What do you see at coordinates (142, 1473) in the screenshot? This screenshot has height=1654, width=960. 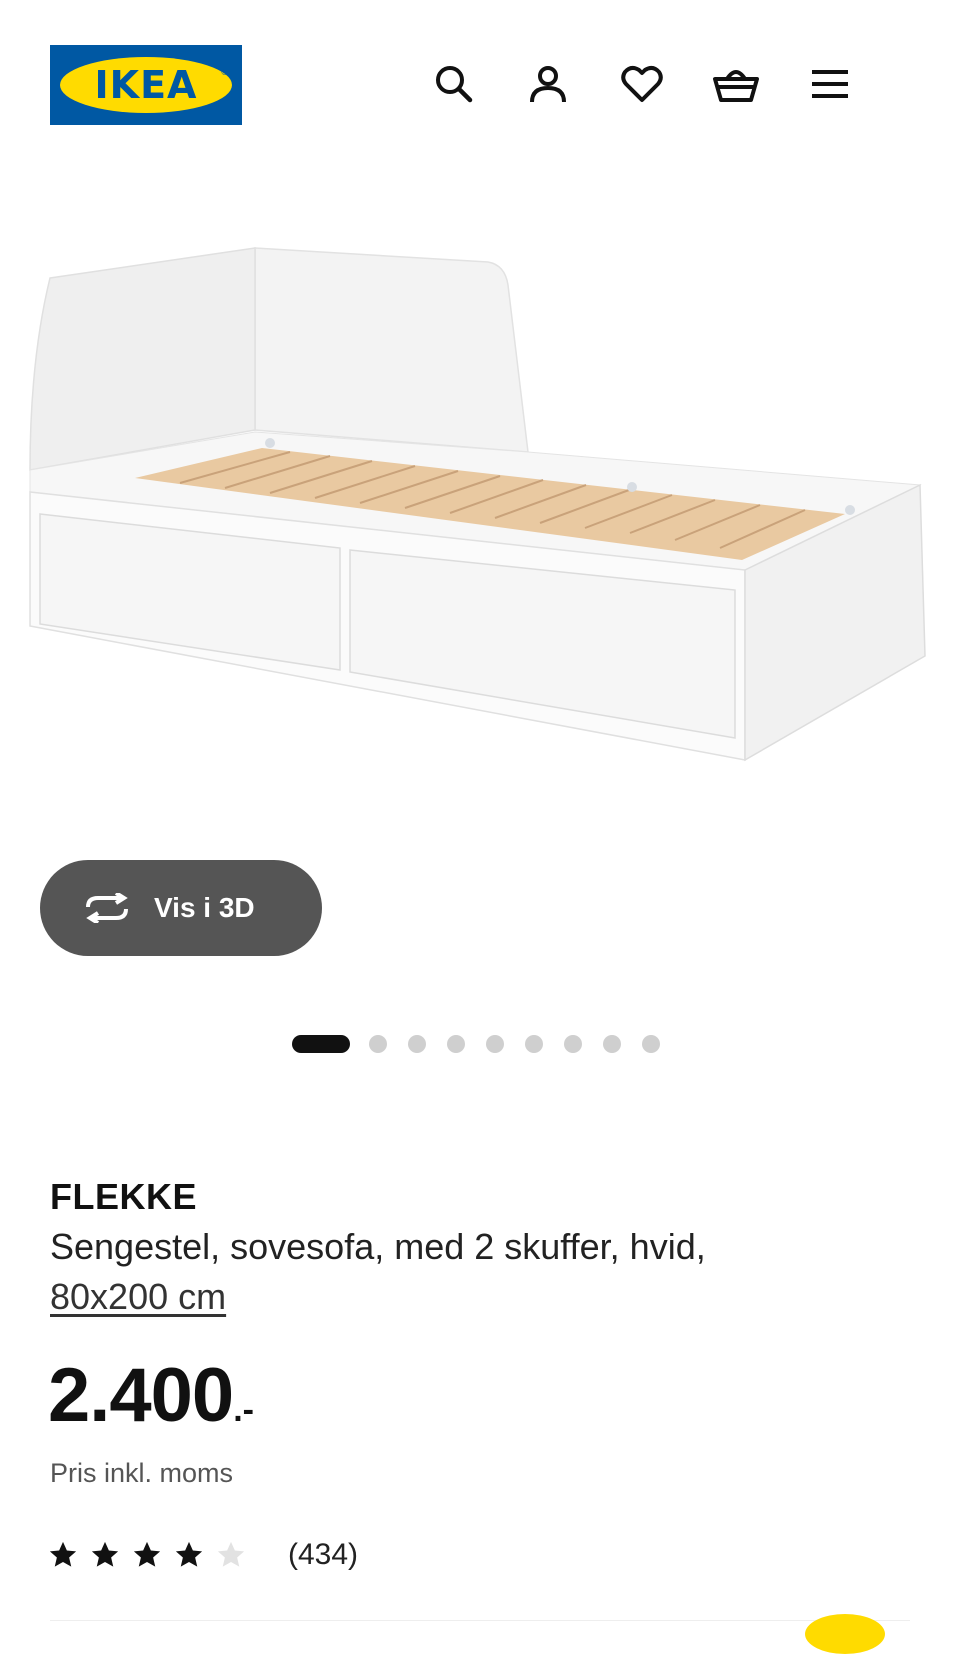 I see `price-note: Pris inkl. moms` at bounding box center [142, 1473].